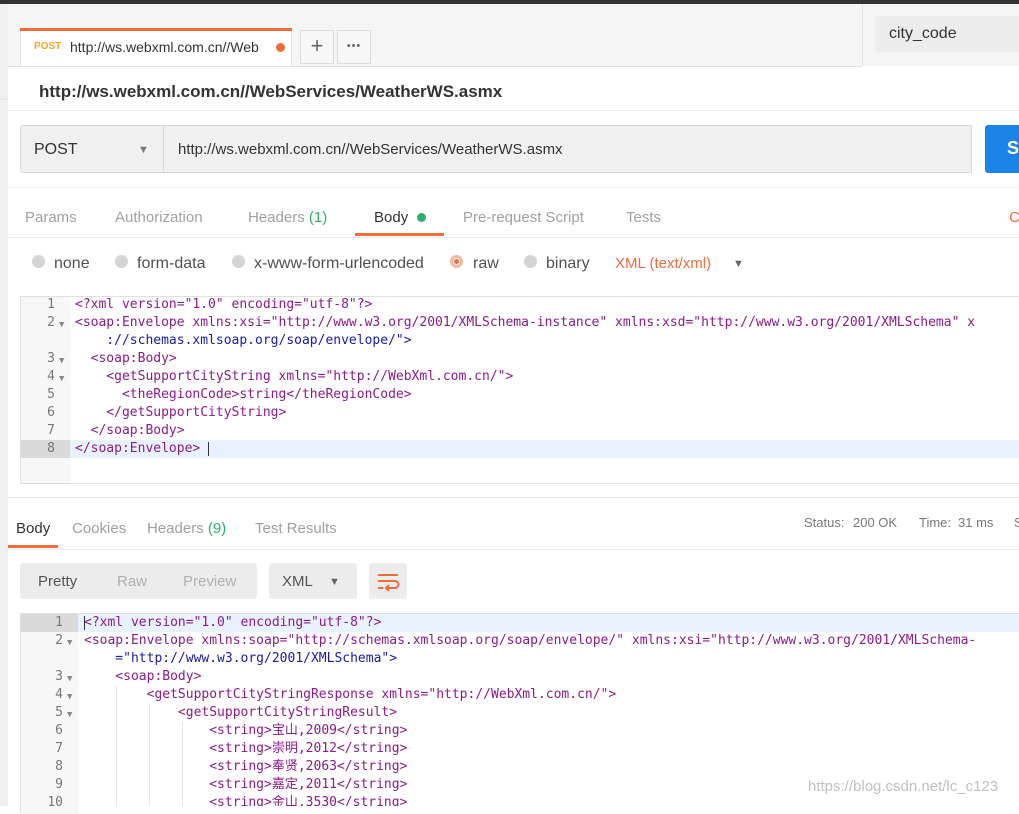 Image resolution: width=1019 pixels, height=814 pixels. I want to click on tab-params: Params, so click(51, 217).